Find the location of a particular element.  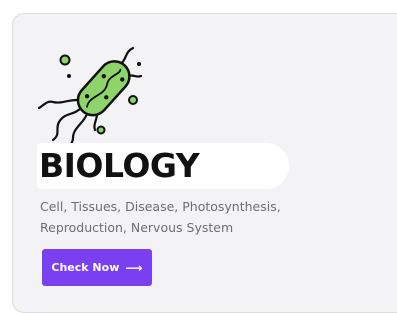

check-now-label: Check Now is located at coordinates (85, 267).